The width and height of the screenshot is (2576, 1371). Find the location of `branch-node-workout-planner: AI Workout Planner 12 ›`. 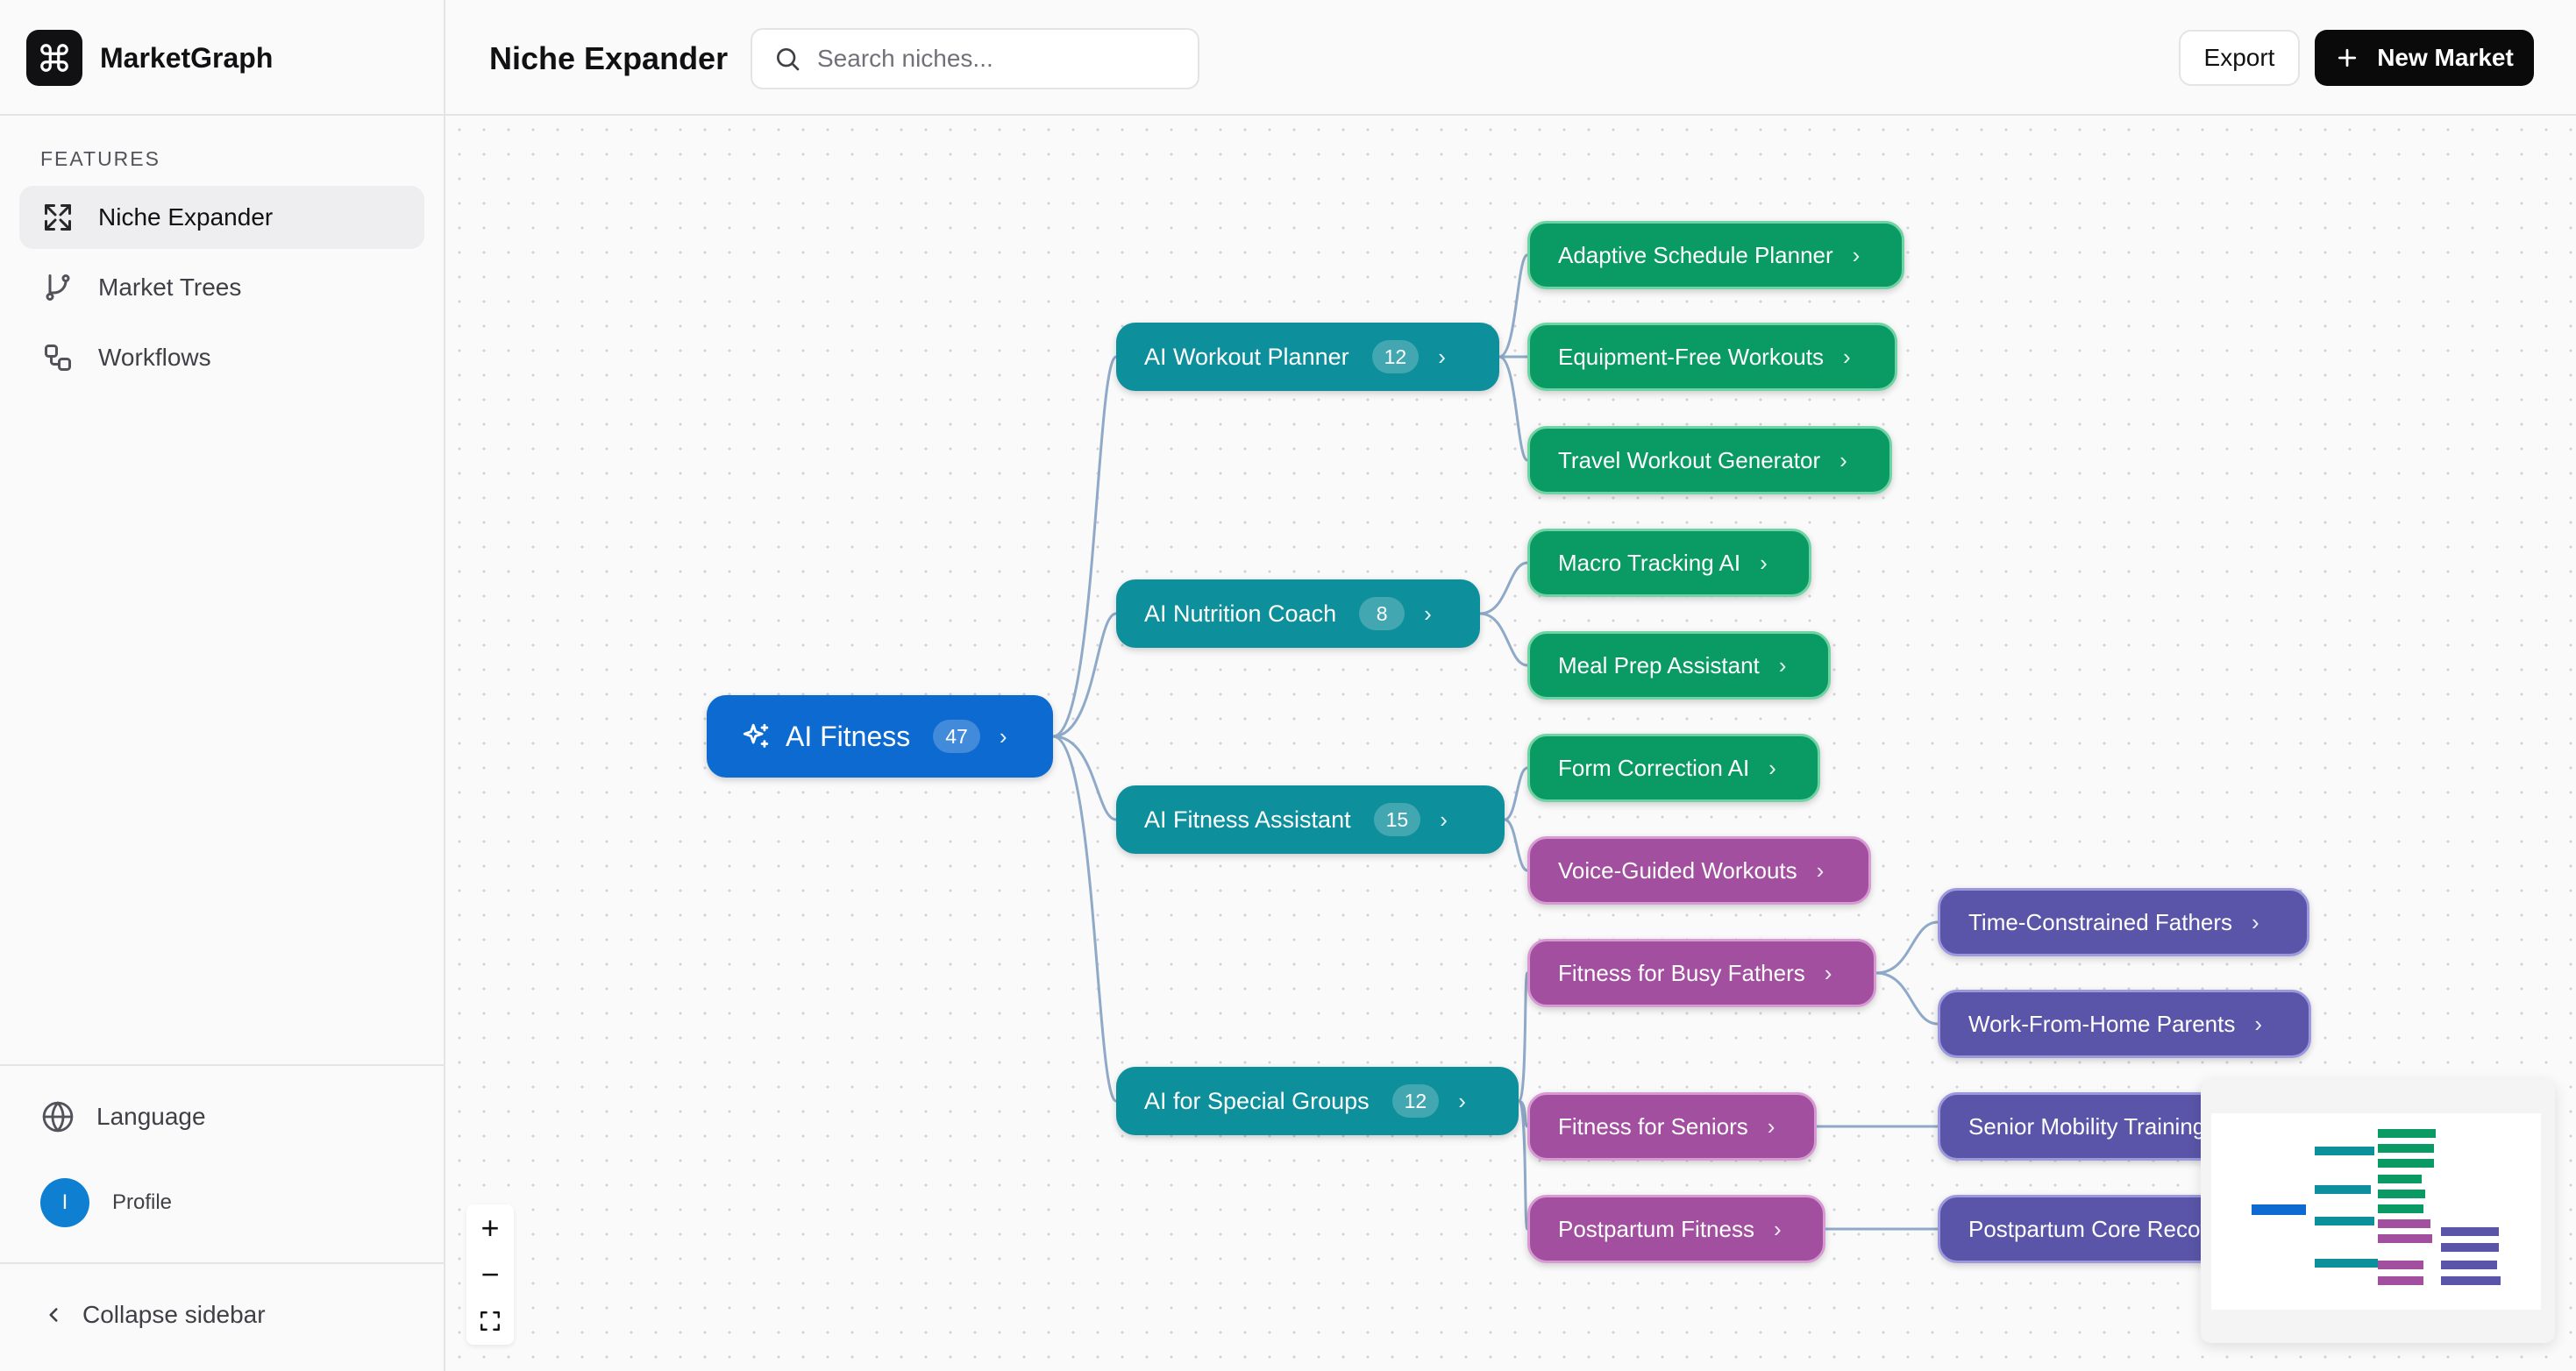

branch-node-workout-planner: AI Workout Planner 12 › is located at coordinates (1307, 357).